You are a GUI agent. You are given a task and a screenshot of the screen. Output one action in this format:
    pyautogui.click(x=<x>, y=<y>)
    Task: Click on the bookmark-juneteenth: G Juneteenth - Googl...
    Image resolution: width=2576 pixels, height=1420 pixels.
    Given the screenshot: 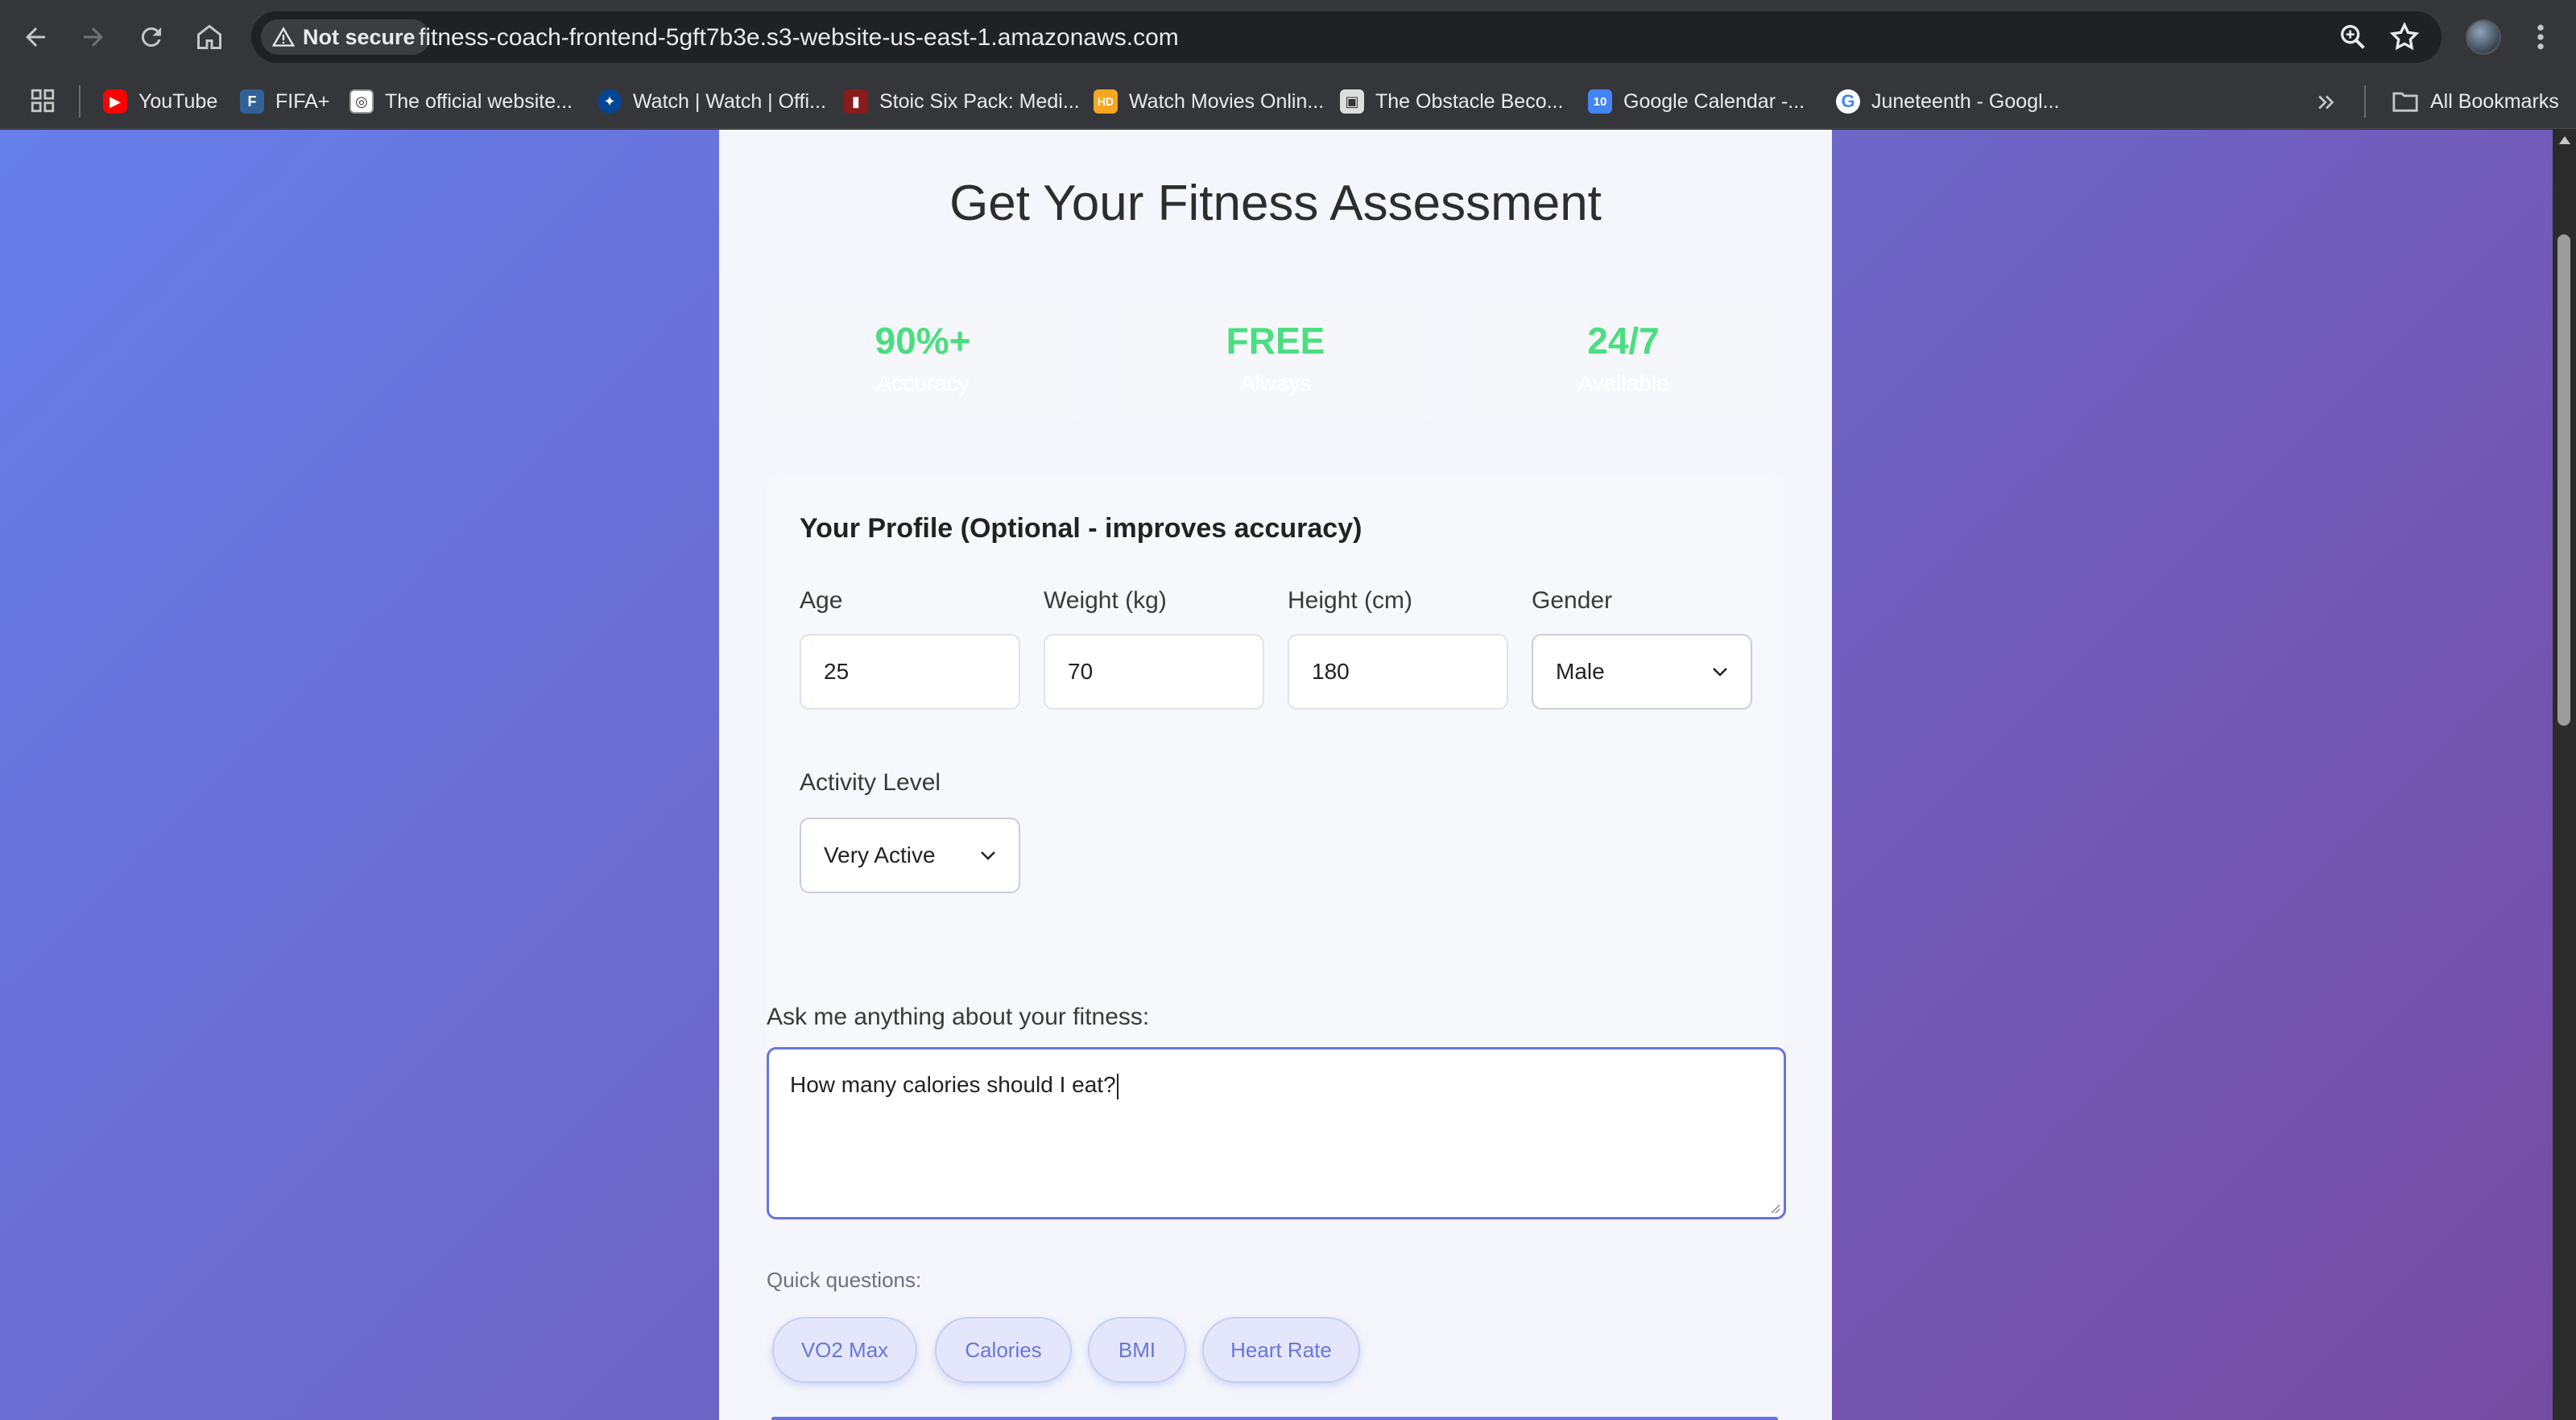 What is the action you would take?
    pyautogui.click(x=1948, y=101)
    